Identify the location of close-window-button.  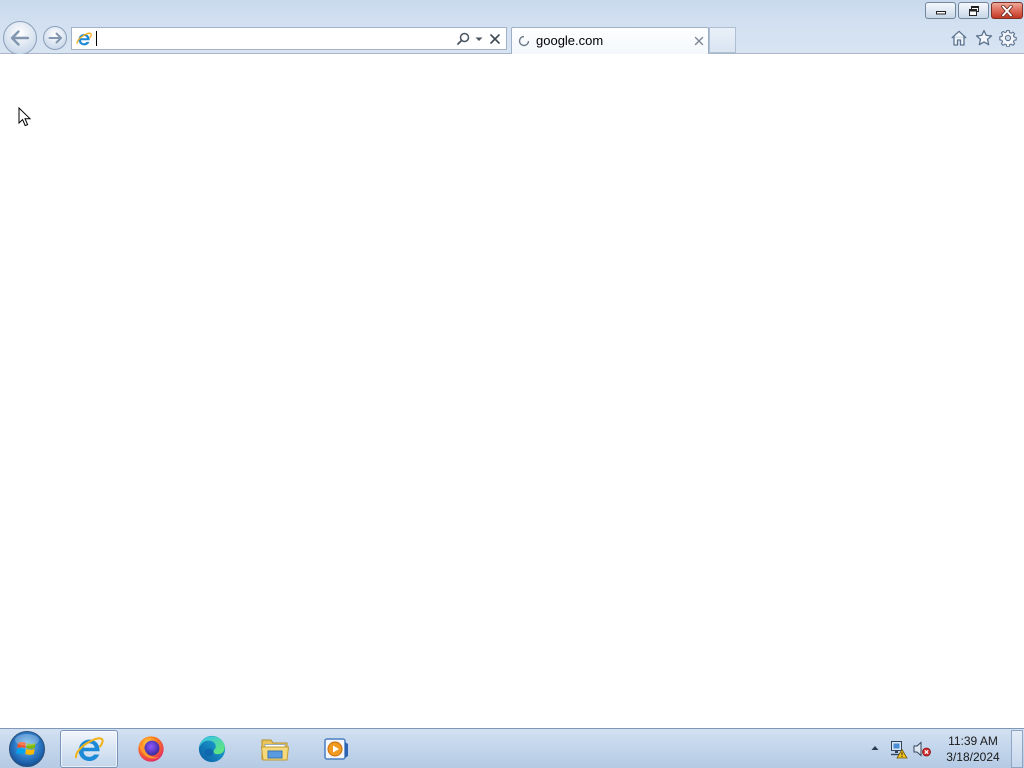
(1007, 10).